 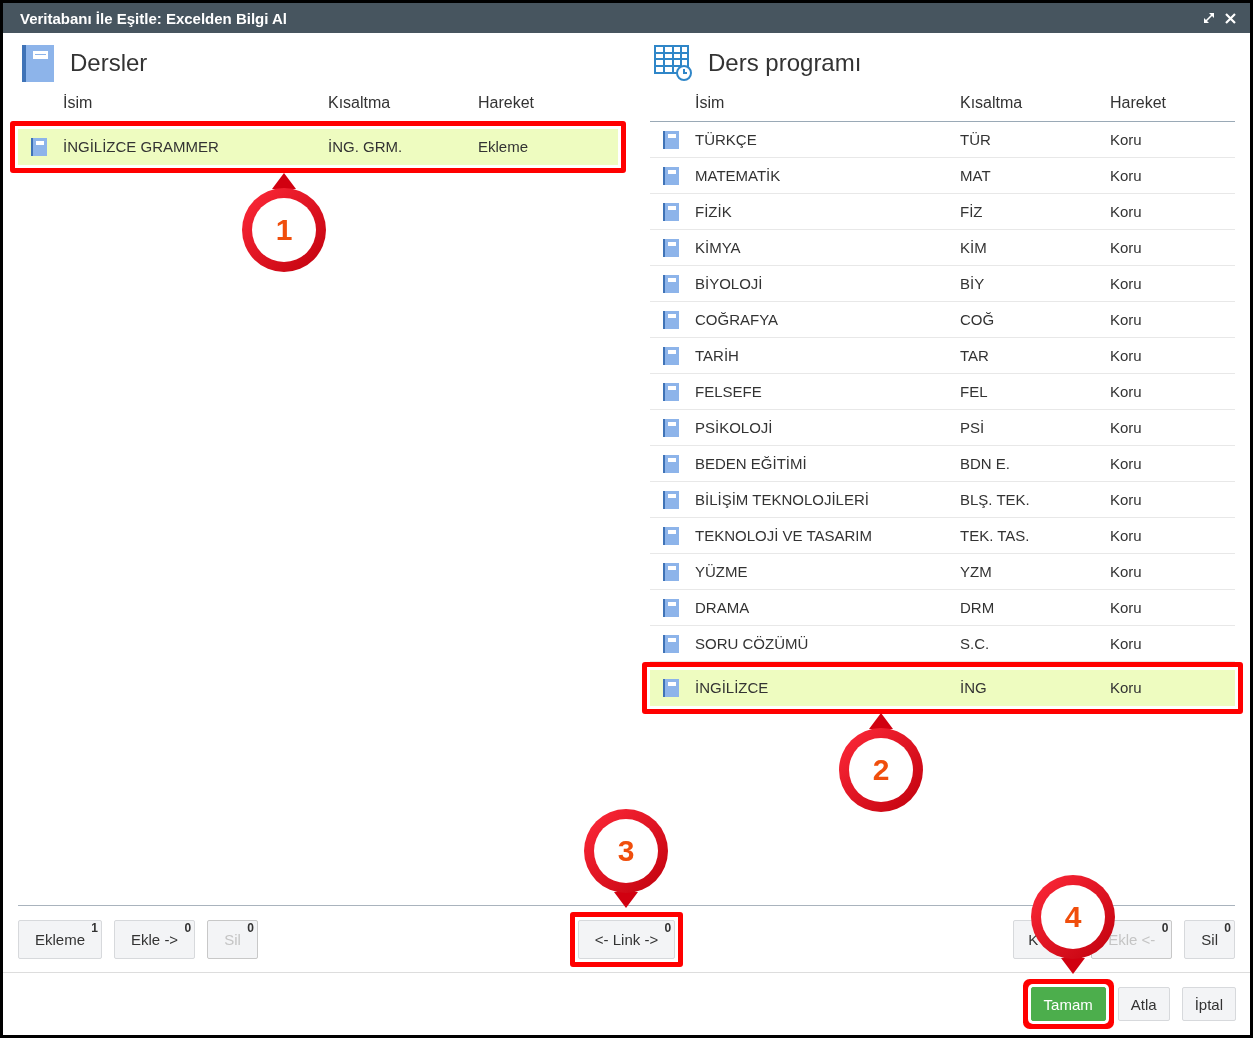 I want to click on course-abbreviation: FİZ, so click(x=971, y=211).